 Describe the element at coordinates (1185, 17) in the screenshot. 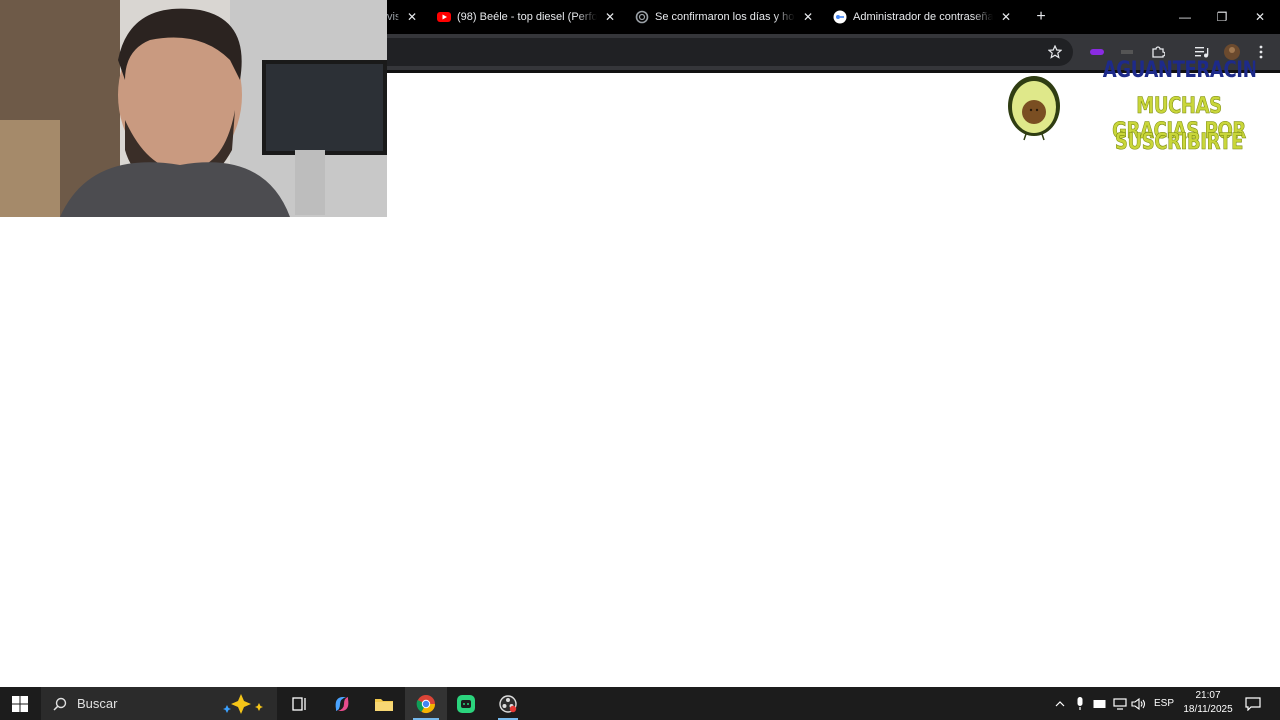

I see `minimize-button: —` at that location.